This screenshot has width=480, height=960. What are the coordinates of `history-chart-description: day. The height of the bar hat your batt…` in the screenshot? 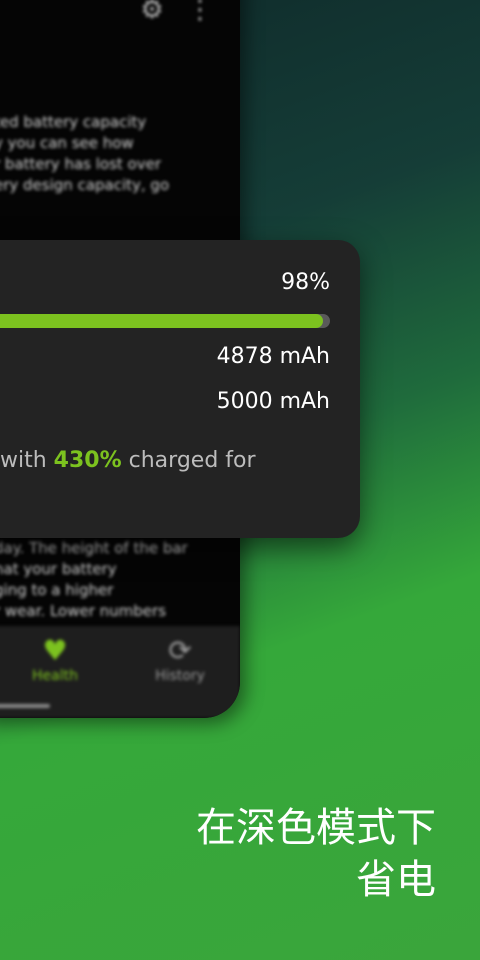 It's located at (94, 579).